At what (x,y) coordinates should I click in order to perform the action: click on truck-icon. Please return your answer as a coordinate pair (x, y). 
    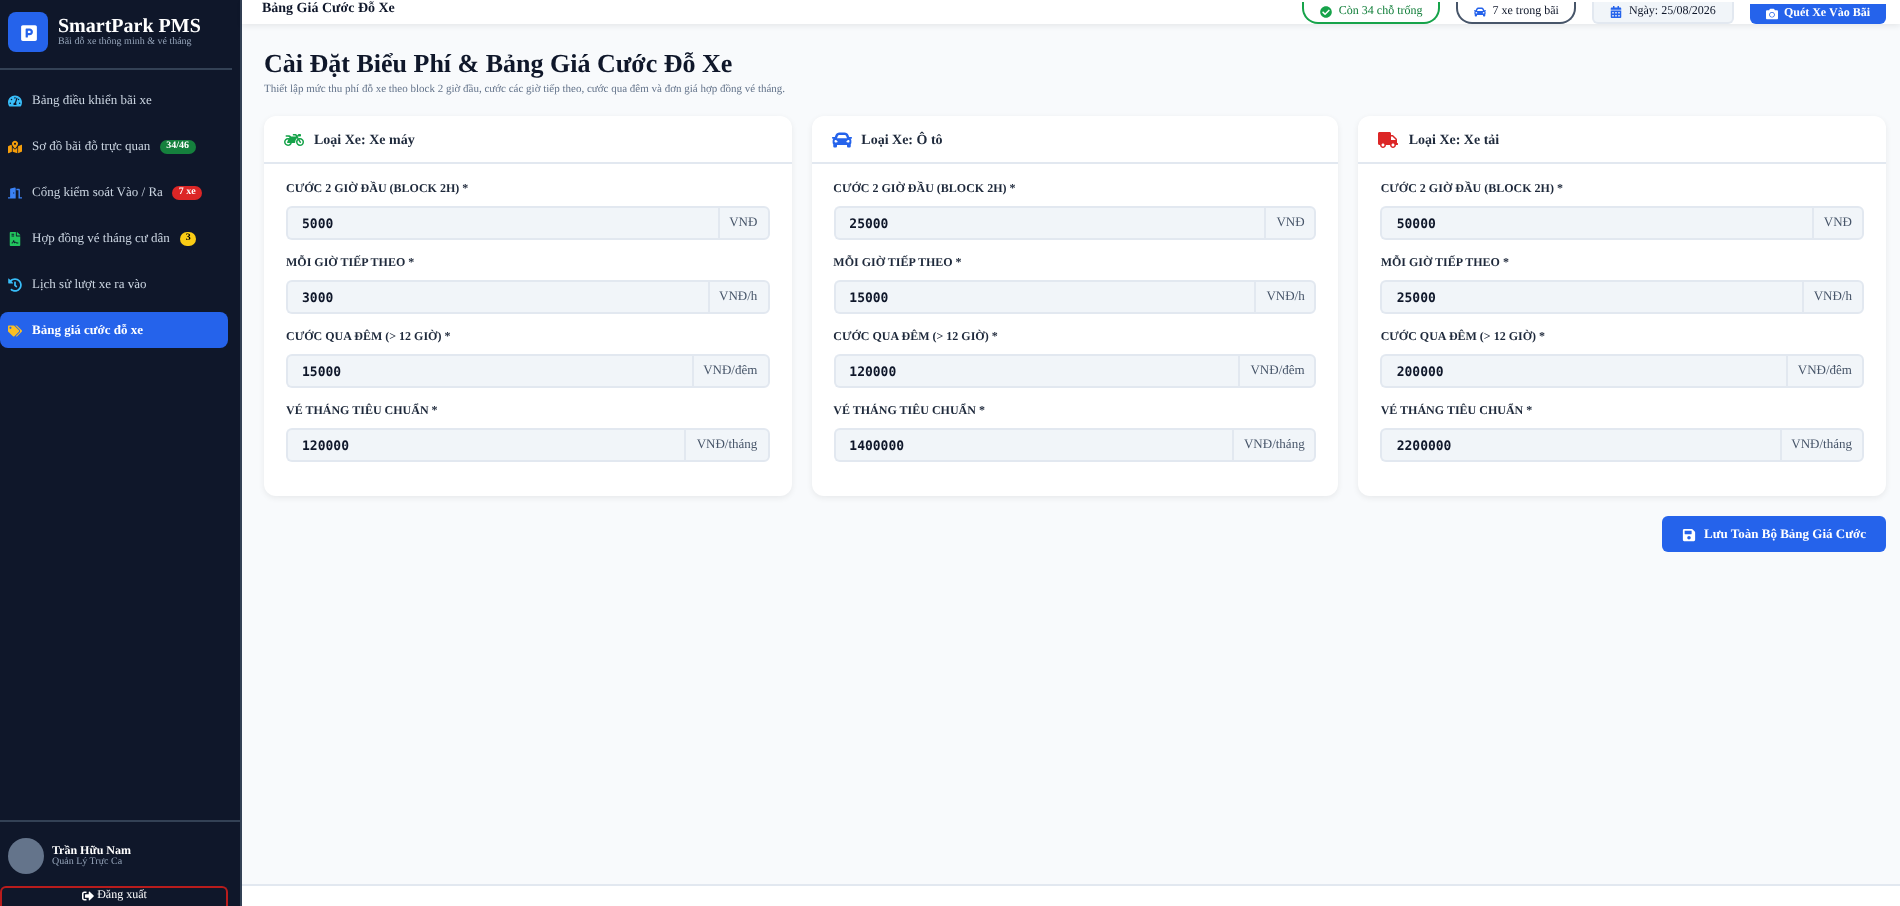
    Looking at the image, I should click on (1388, 139).